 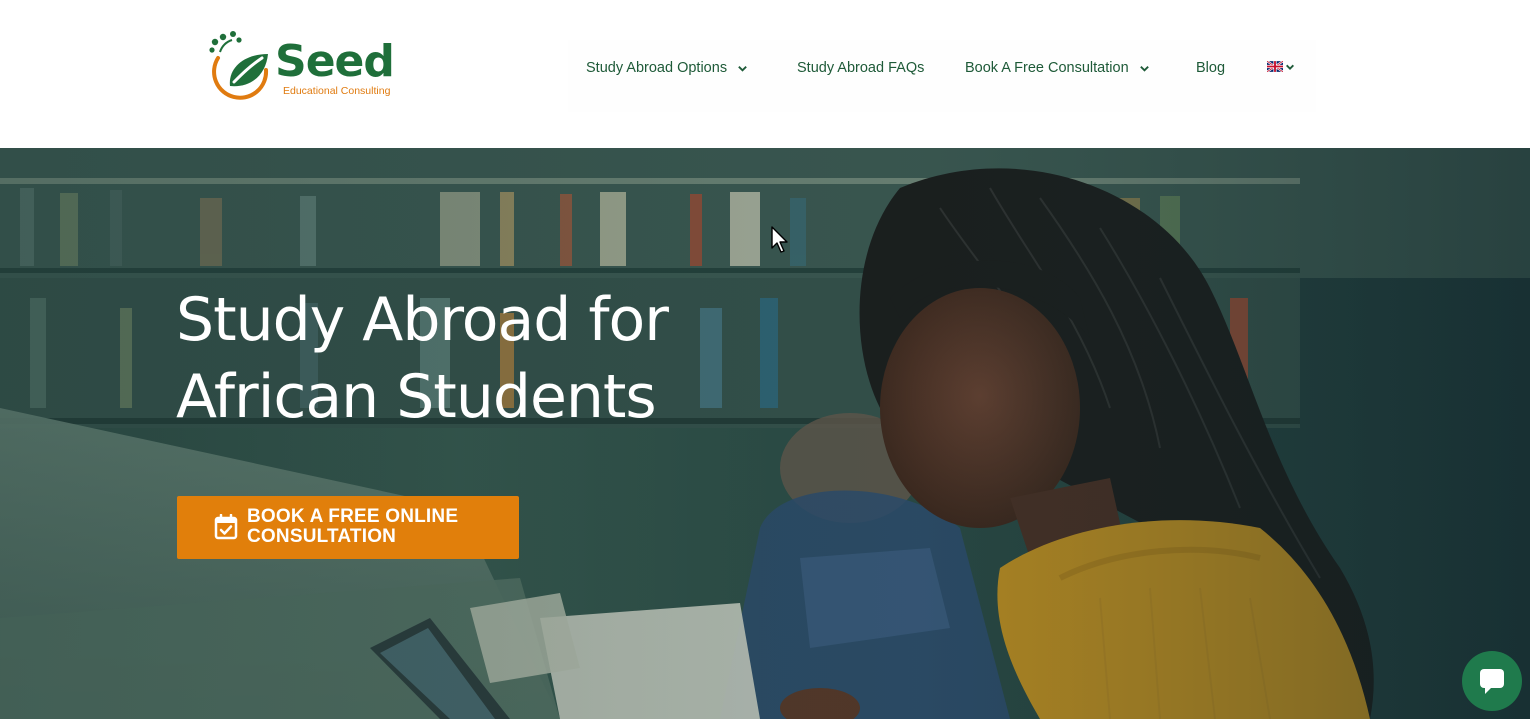 I want to click on logo: Seed Educational Consulting, so click(x=306, y=66).